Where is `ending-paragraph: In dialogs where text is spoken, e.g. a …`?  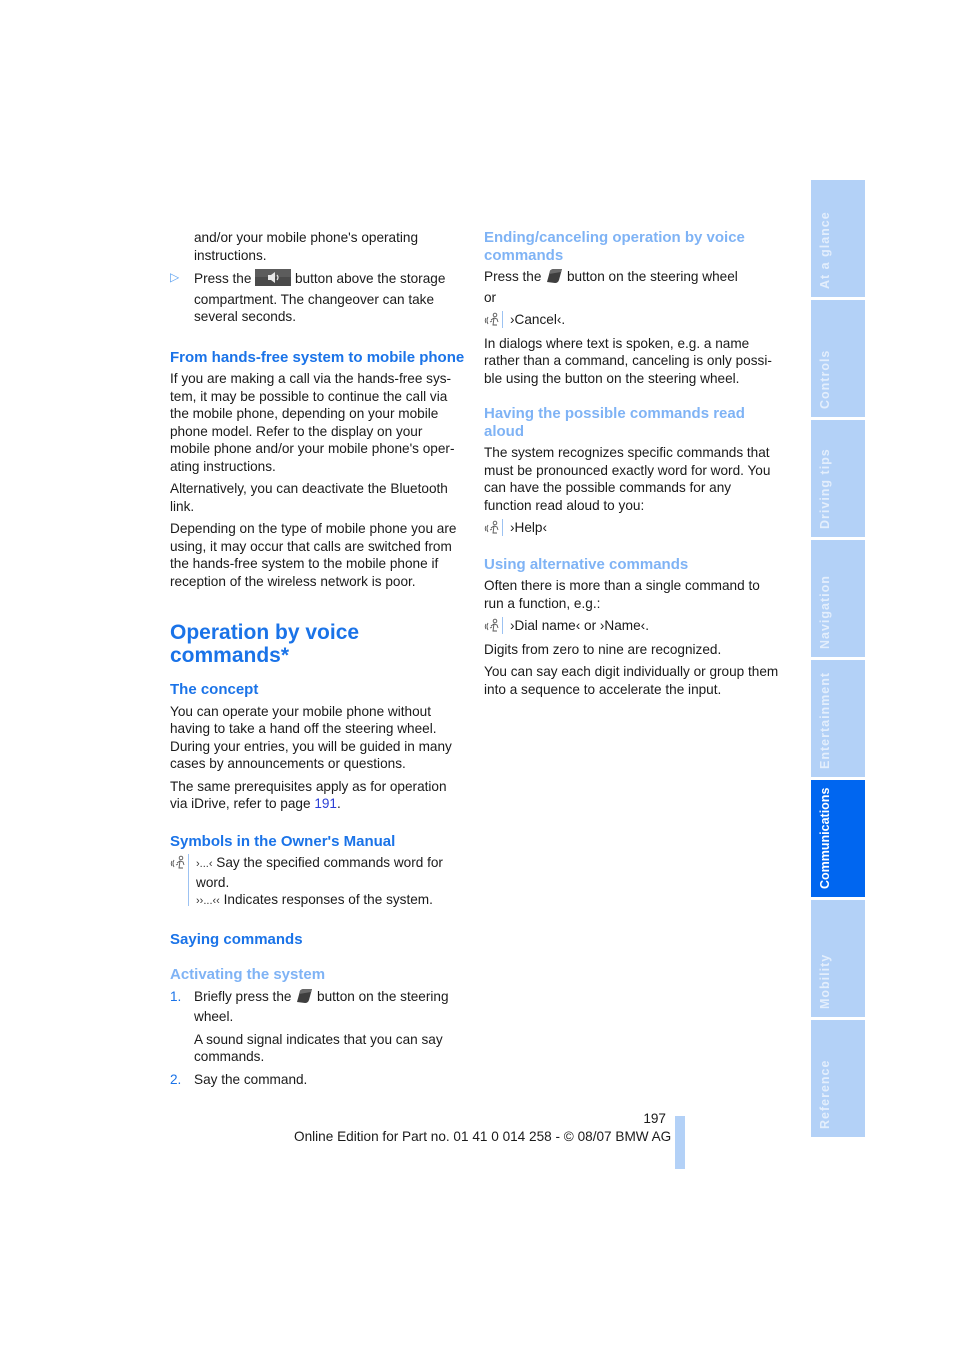 ending-paragraph: In dialogs where text is spoken, e.g. a … is located at coordinates (628, 360).